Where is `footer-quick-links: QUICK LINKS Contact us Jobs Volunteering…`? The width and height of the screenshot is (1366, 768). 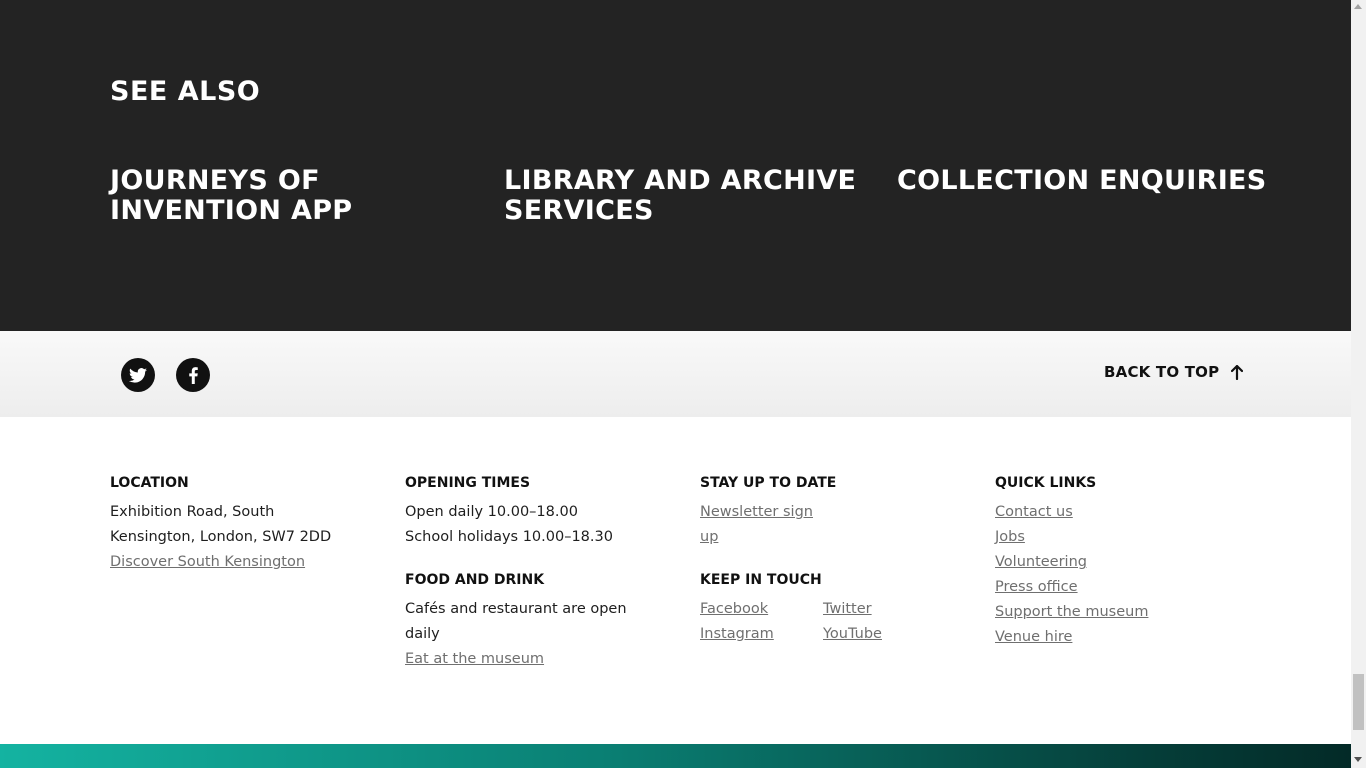 footer-quick-links: QUICK LINKS Contact us Jobs Volunteering… is located at coordinates (1115, 562).